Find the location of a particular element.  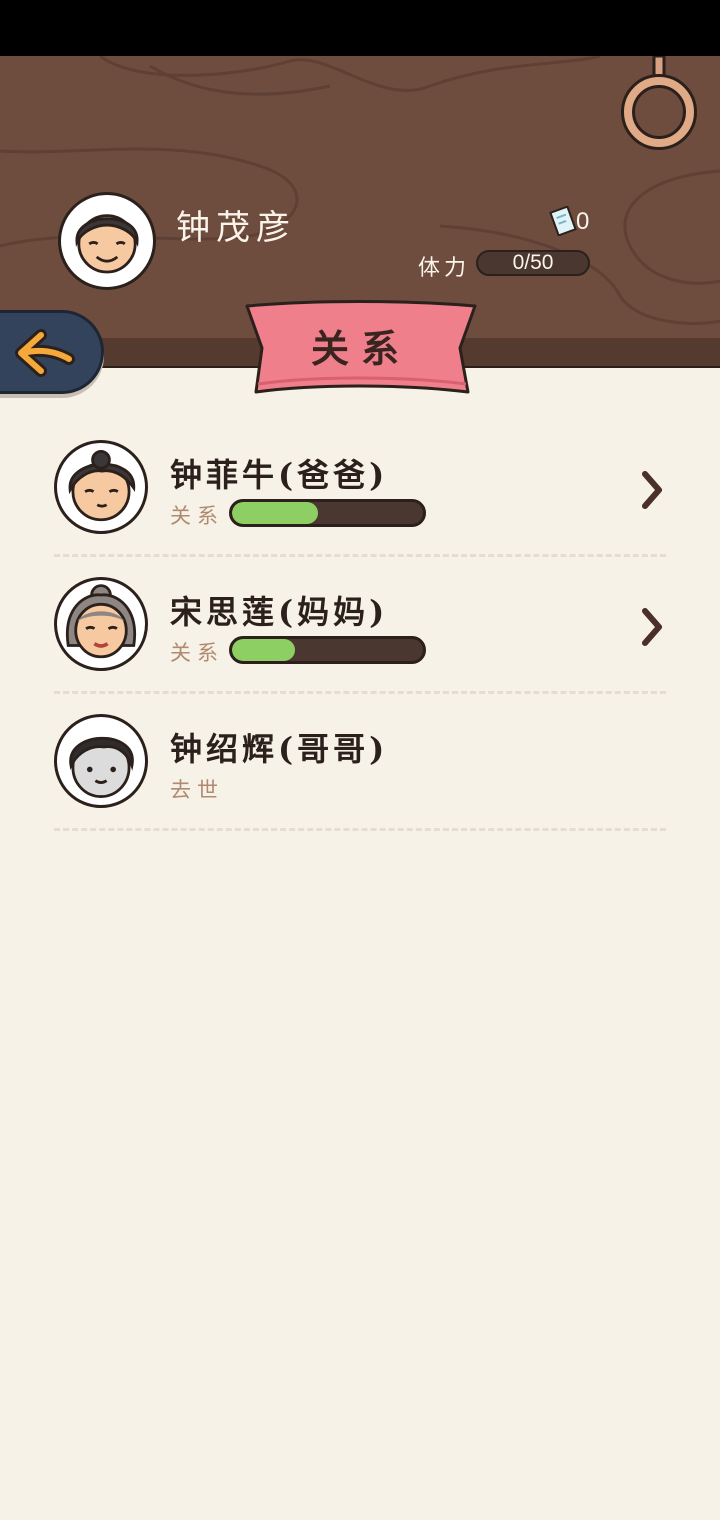

back-button is located at coordinates (52, 352).